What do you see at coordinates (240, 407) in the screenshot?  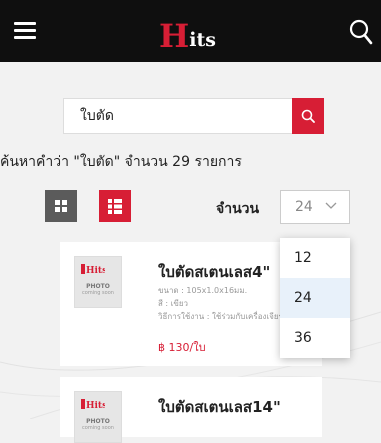 I see `product-title: ใบตัดสเตนเลส14"` at bounding box center [240, 407].